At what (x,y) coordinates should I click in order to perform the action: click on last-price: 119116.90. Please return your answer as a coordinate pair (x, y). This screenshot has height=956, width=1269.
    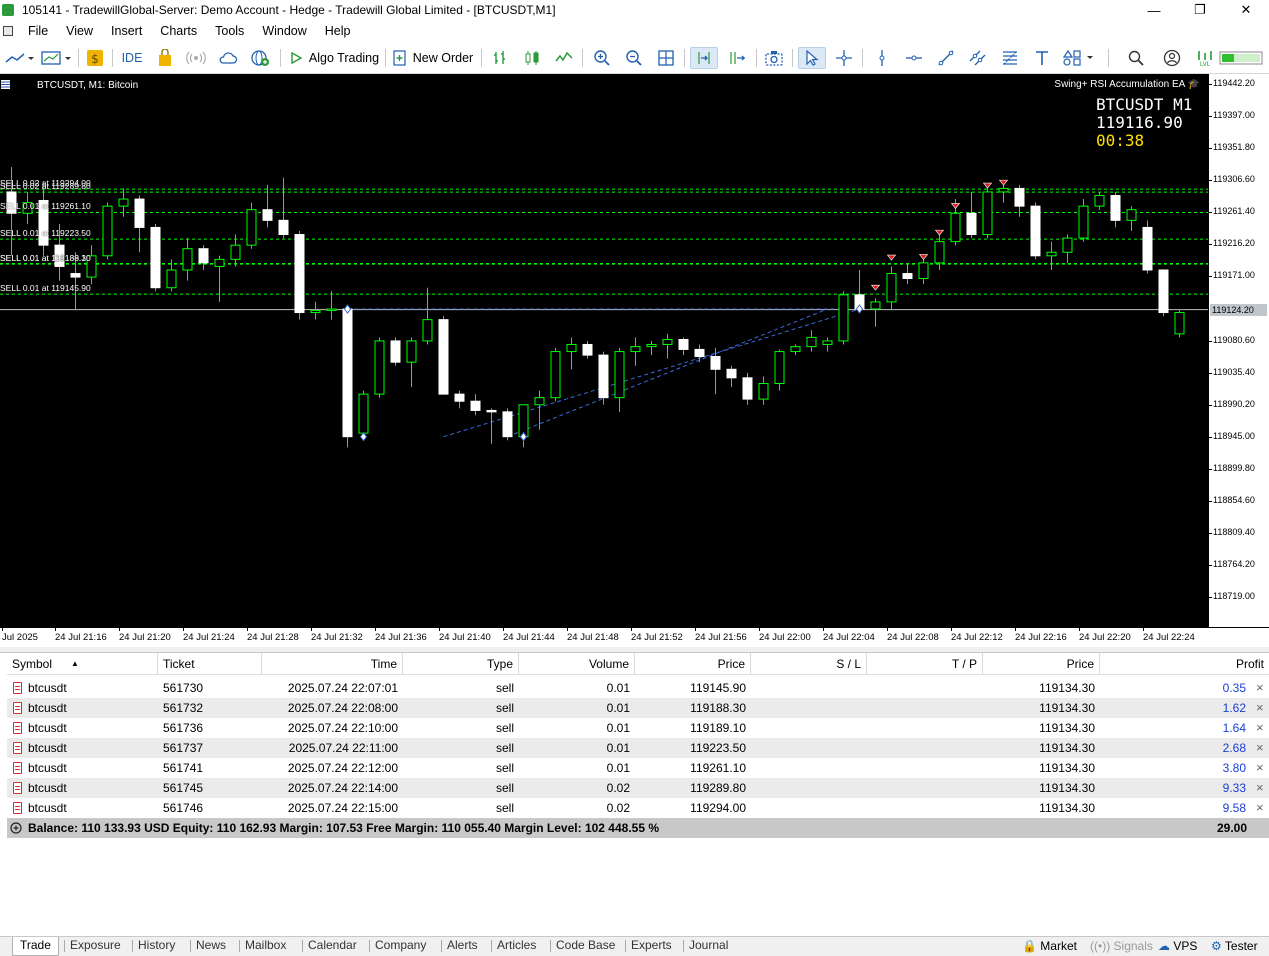
    Looking at the image, I should click on (1139, 122).